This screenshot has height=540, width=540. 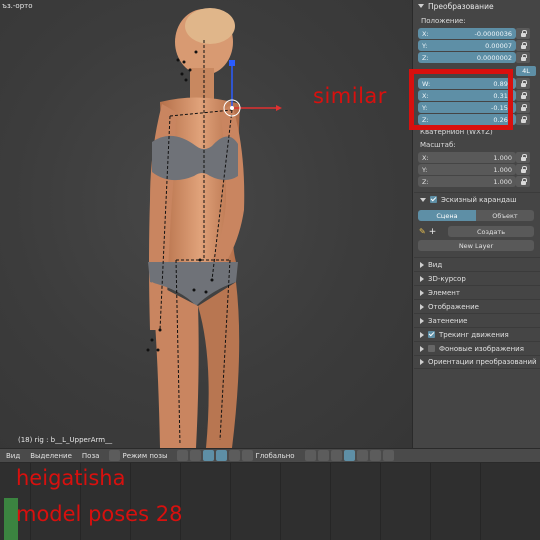 I want to click on field-value: -0.0000036, so click(x=493, y=33).